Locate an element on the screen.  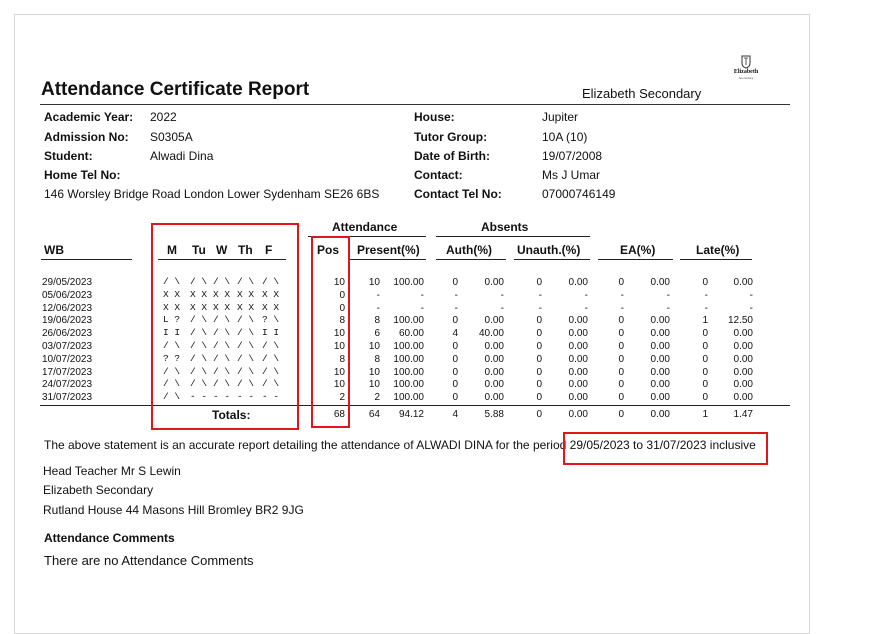
value-contact: Ms J Umar is located at coordinates (571, 175).